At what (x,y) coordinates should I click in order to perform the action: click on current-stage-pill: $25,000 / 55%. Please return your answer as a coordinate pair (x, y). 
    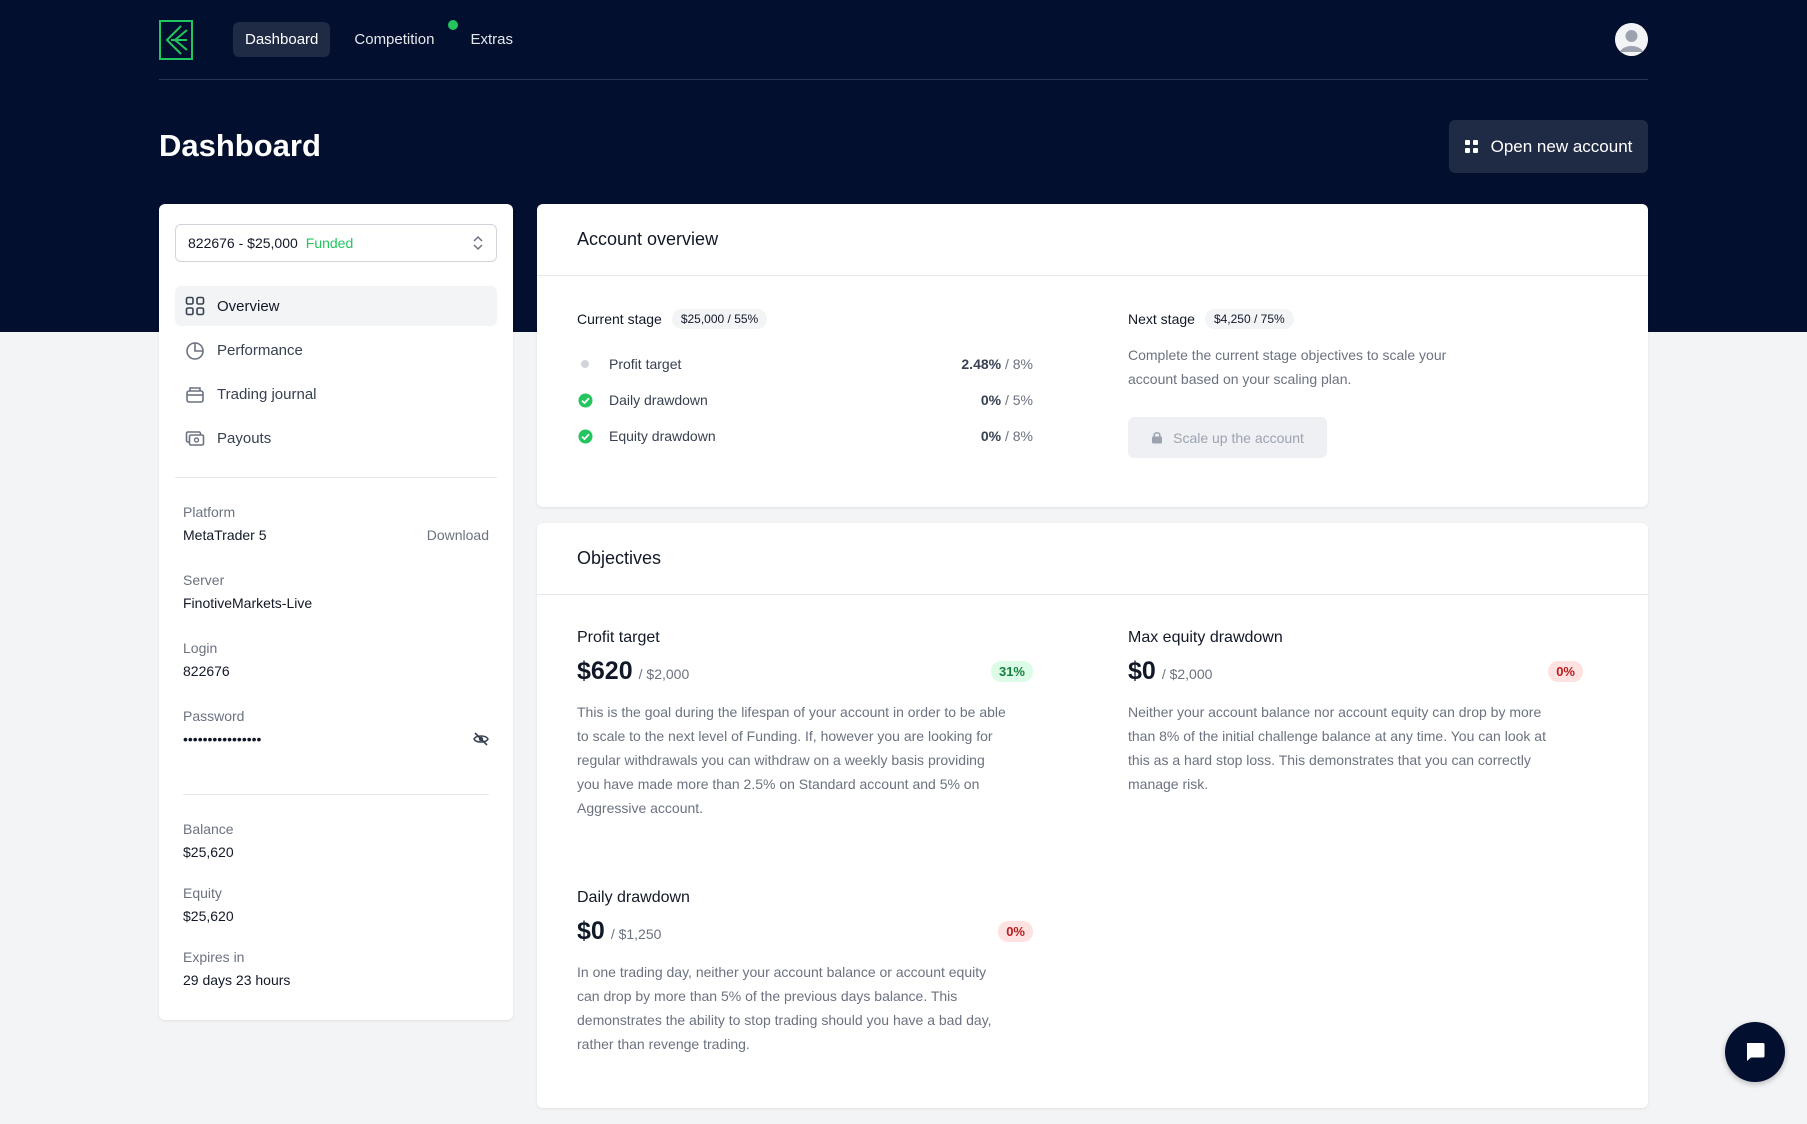
    Looking at the image, I should click on (719, 319).